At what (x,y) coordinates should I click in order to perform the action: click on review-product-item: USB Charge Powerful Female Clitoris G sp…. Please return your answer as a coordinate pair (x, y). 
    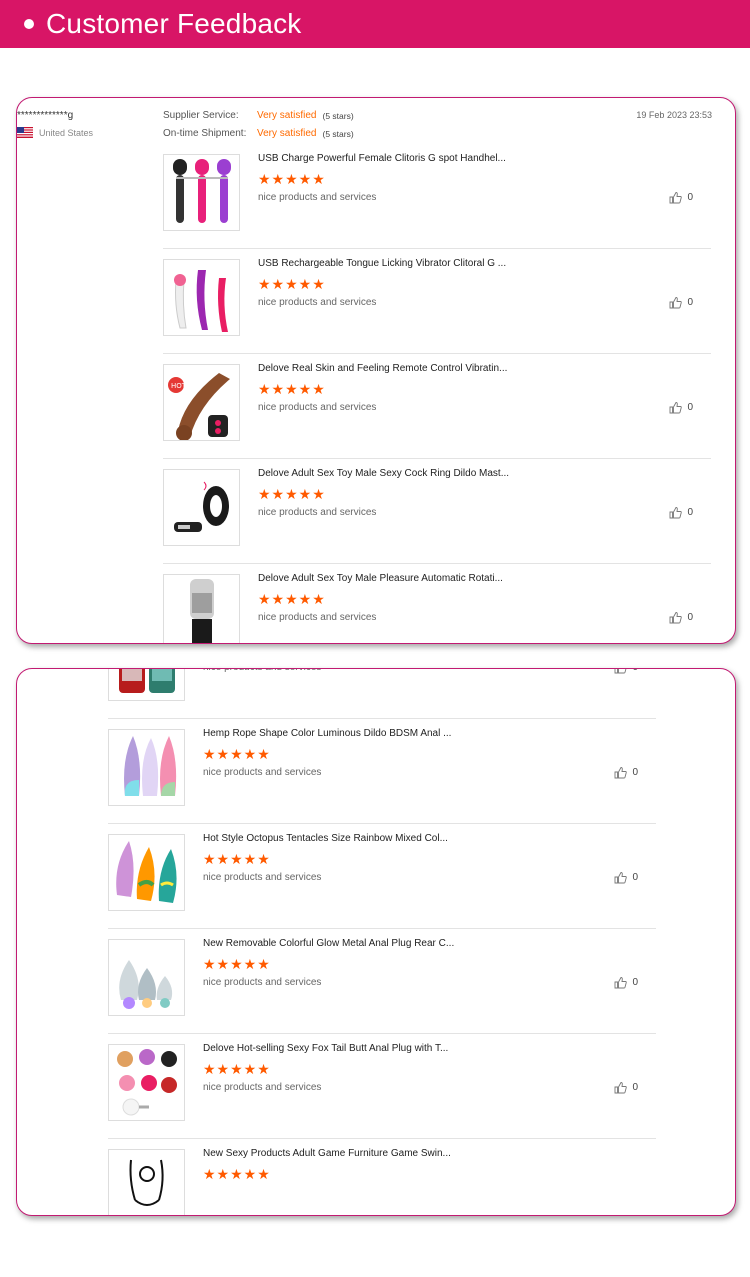
    Looking at the image, I should click on (437, 196).